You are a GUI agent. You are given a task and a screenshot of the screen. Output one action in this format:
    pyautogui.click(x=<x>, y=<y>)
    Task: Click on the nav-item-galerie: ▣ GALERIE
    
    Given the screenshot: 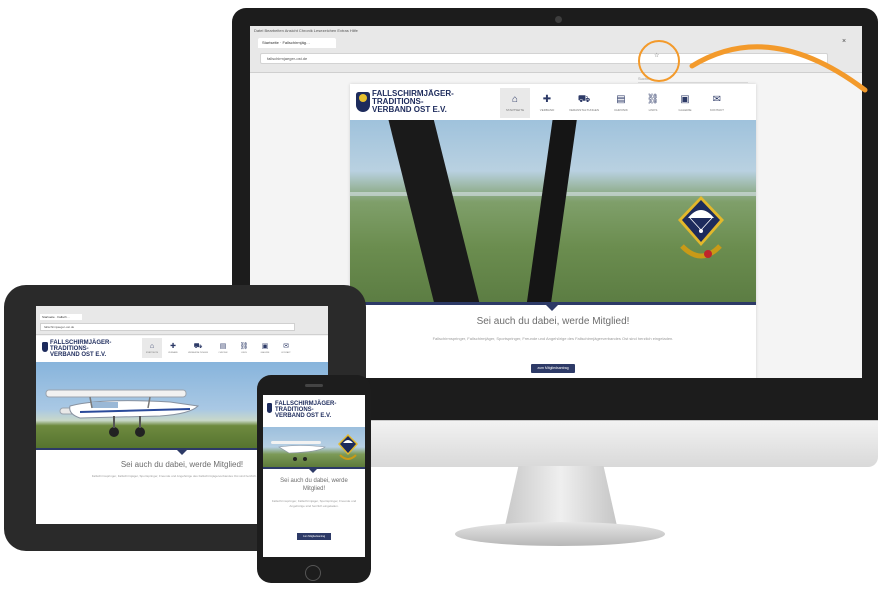 What is the action you would take?
    pyautogui.click(x=265, y=348)
    